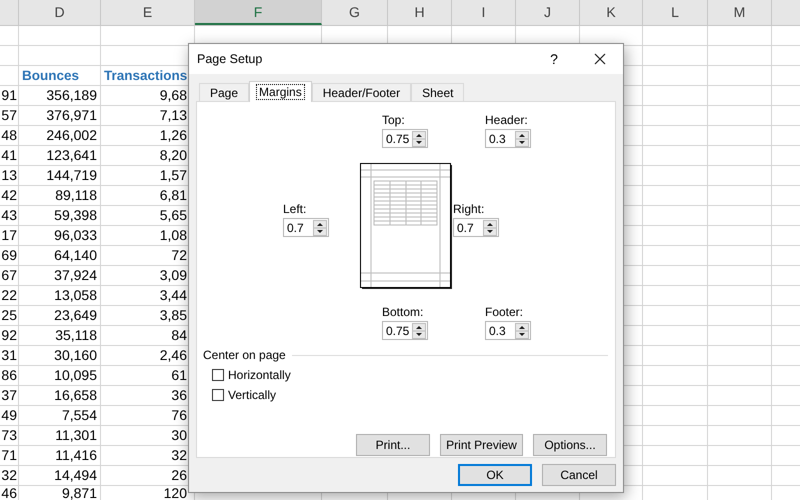  I want to click on table-cell-text: 86, so click(9, 375).